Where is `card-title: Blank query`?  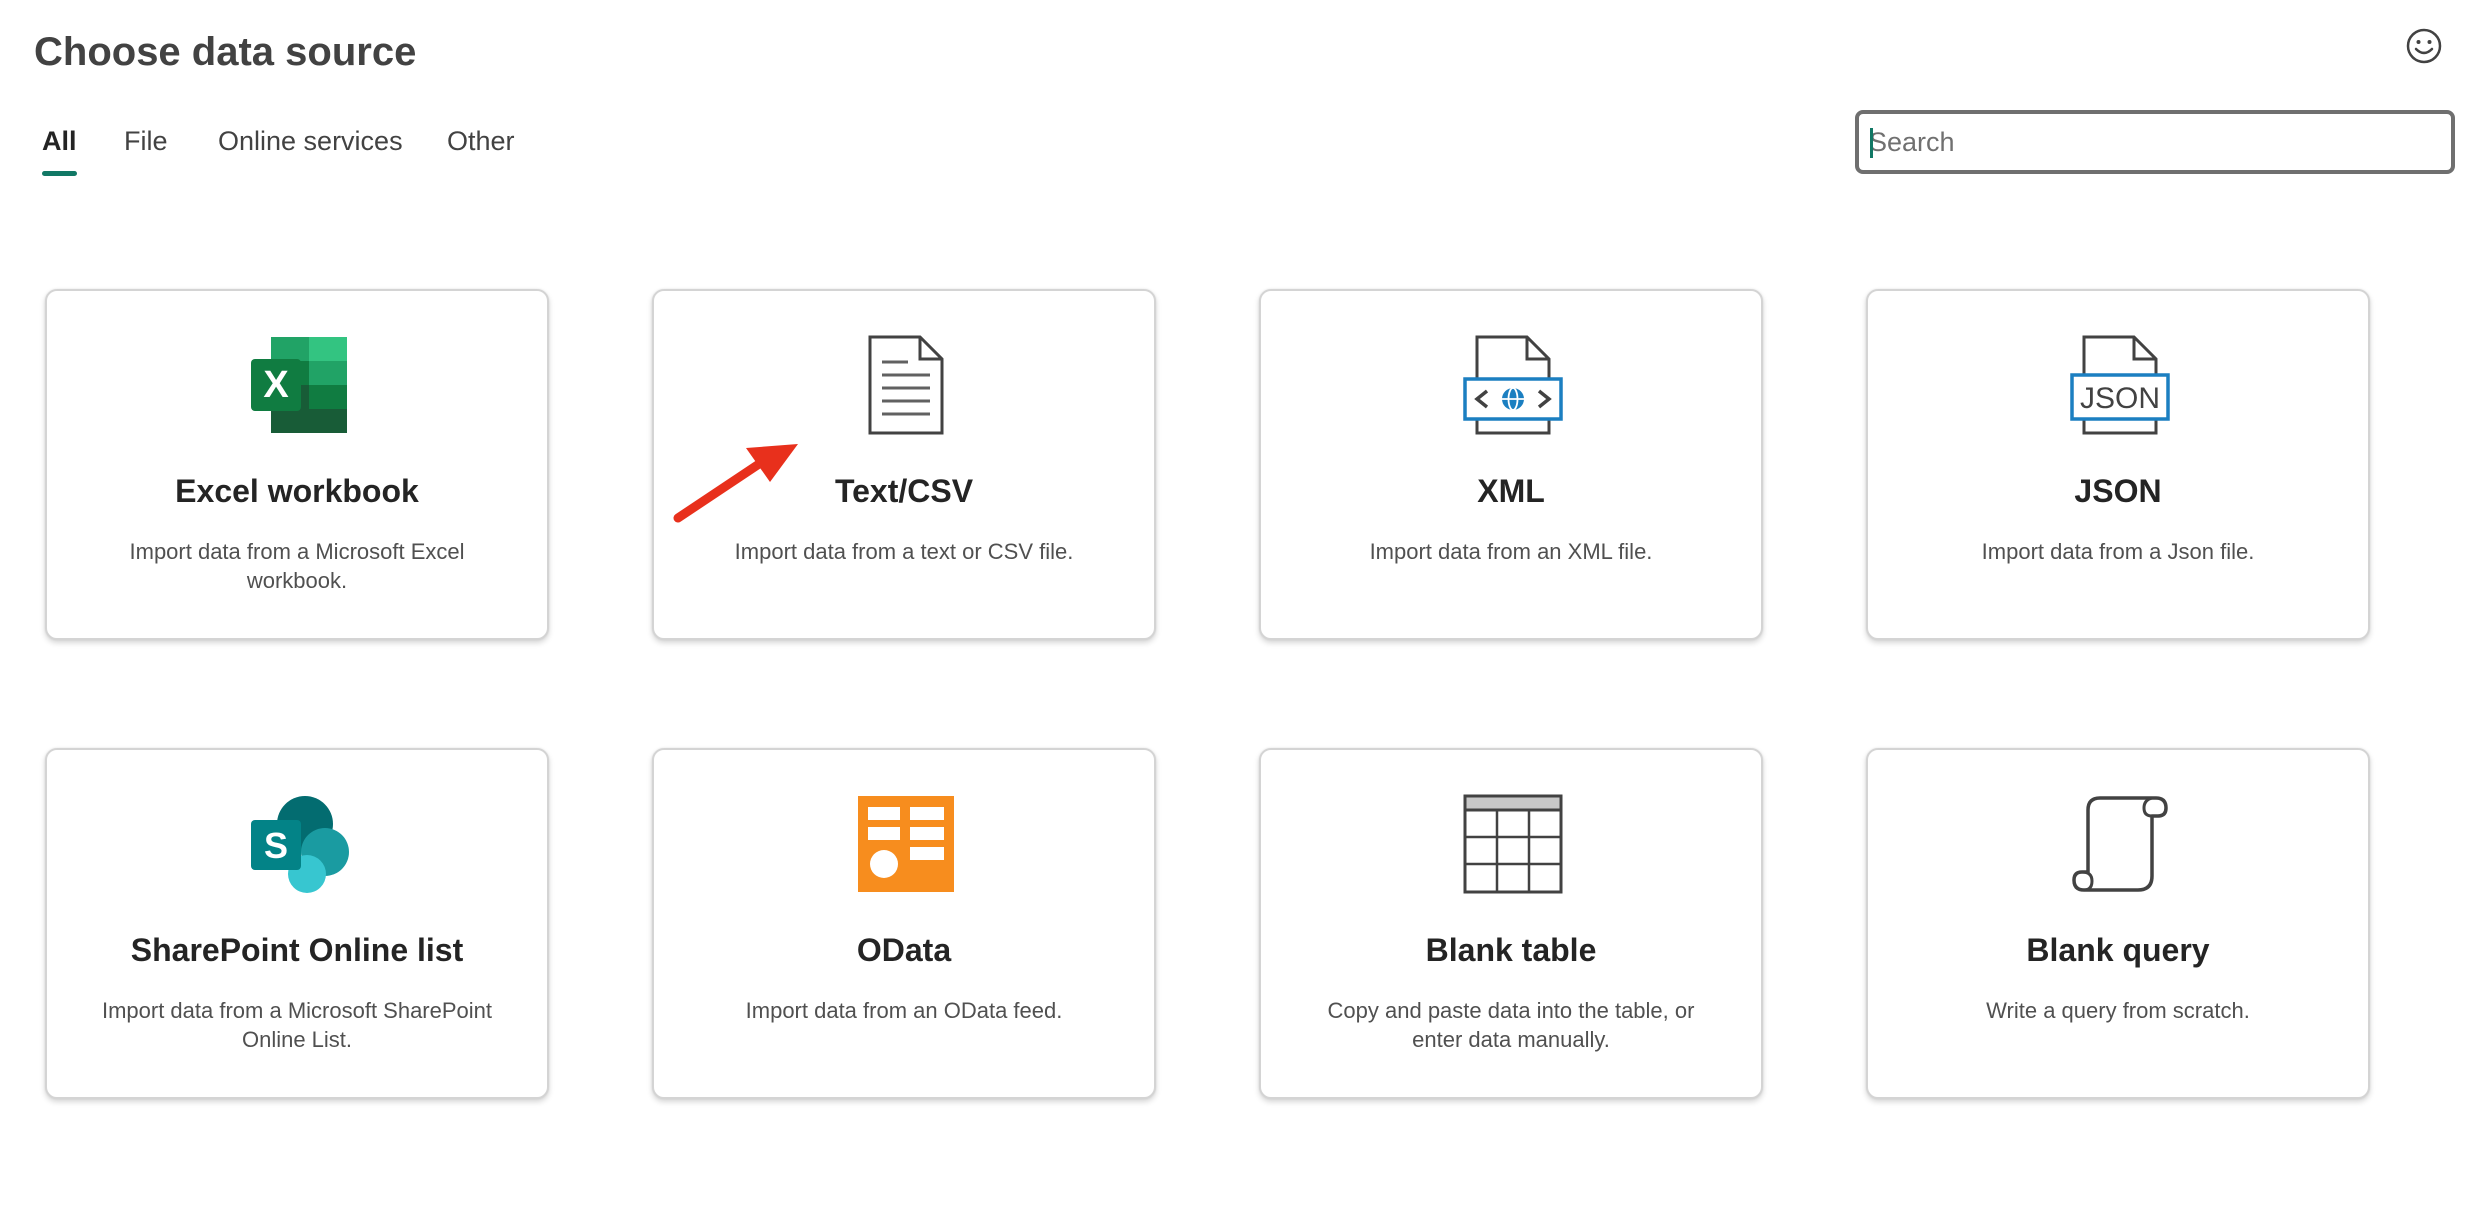 card-title: Blank query is located at coordinates (2118, 950).